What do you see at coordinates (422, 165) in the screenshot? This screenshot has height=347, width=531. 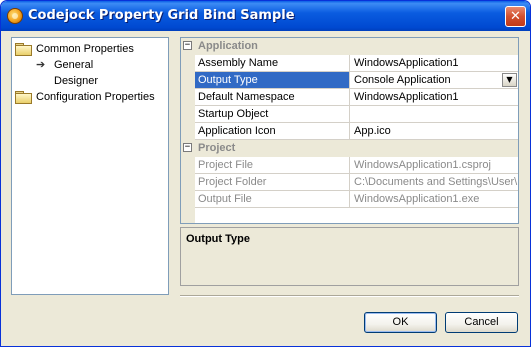 I see `property-value: WindowsApplication1.csproj` at bounding box center [422, 165].